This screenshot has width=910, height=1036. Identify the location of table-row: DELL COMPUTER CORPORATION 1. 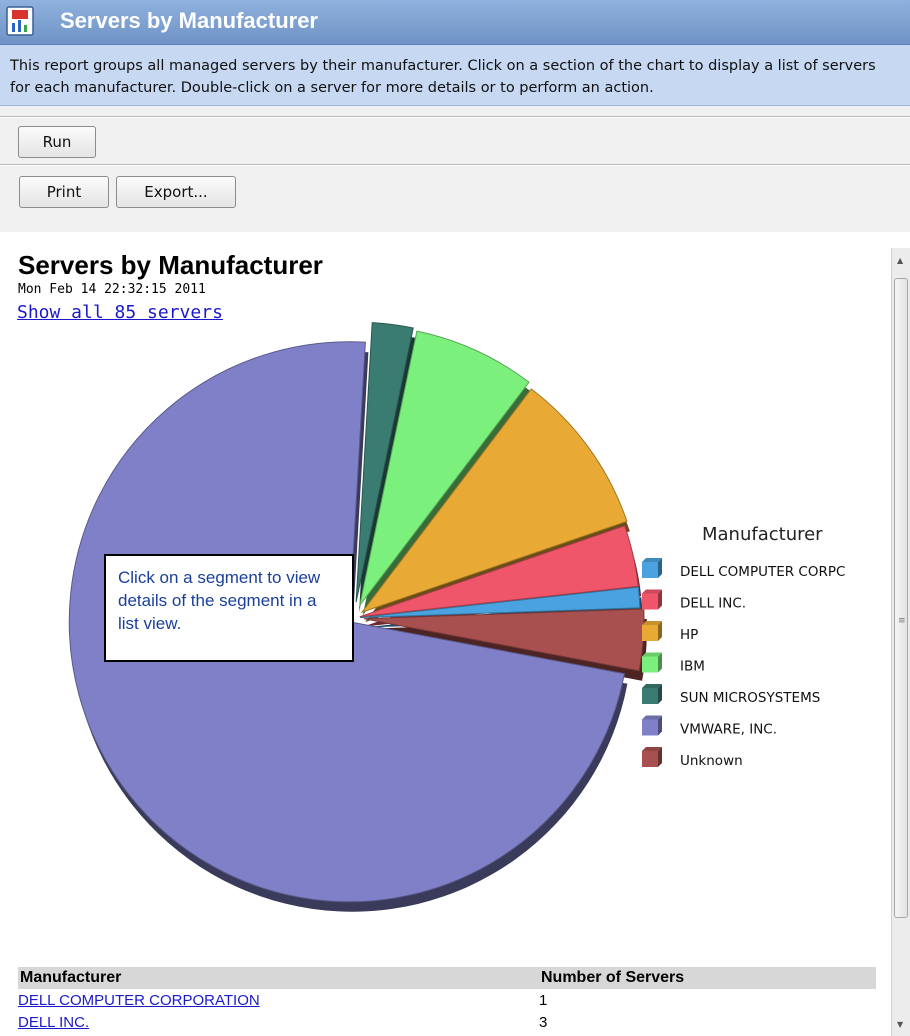
(447, 1000).